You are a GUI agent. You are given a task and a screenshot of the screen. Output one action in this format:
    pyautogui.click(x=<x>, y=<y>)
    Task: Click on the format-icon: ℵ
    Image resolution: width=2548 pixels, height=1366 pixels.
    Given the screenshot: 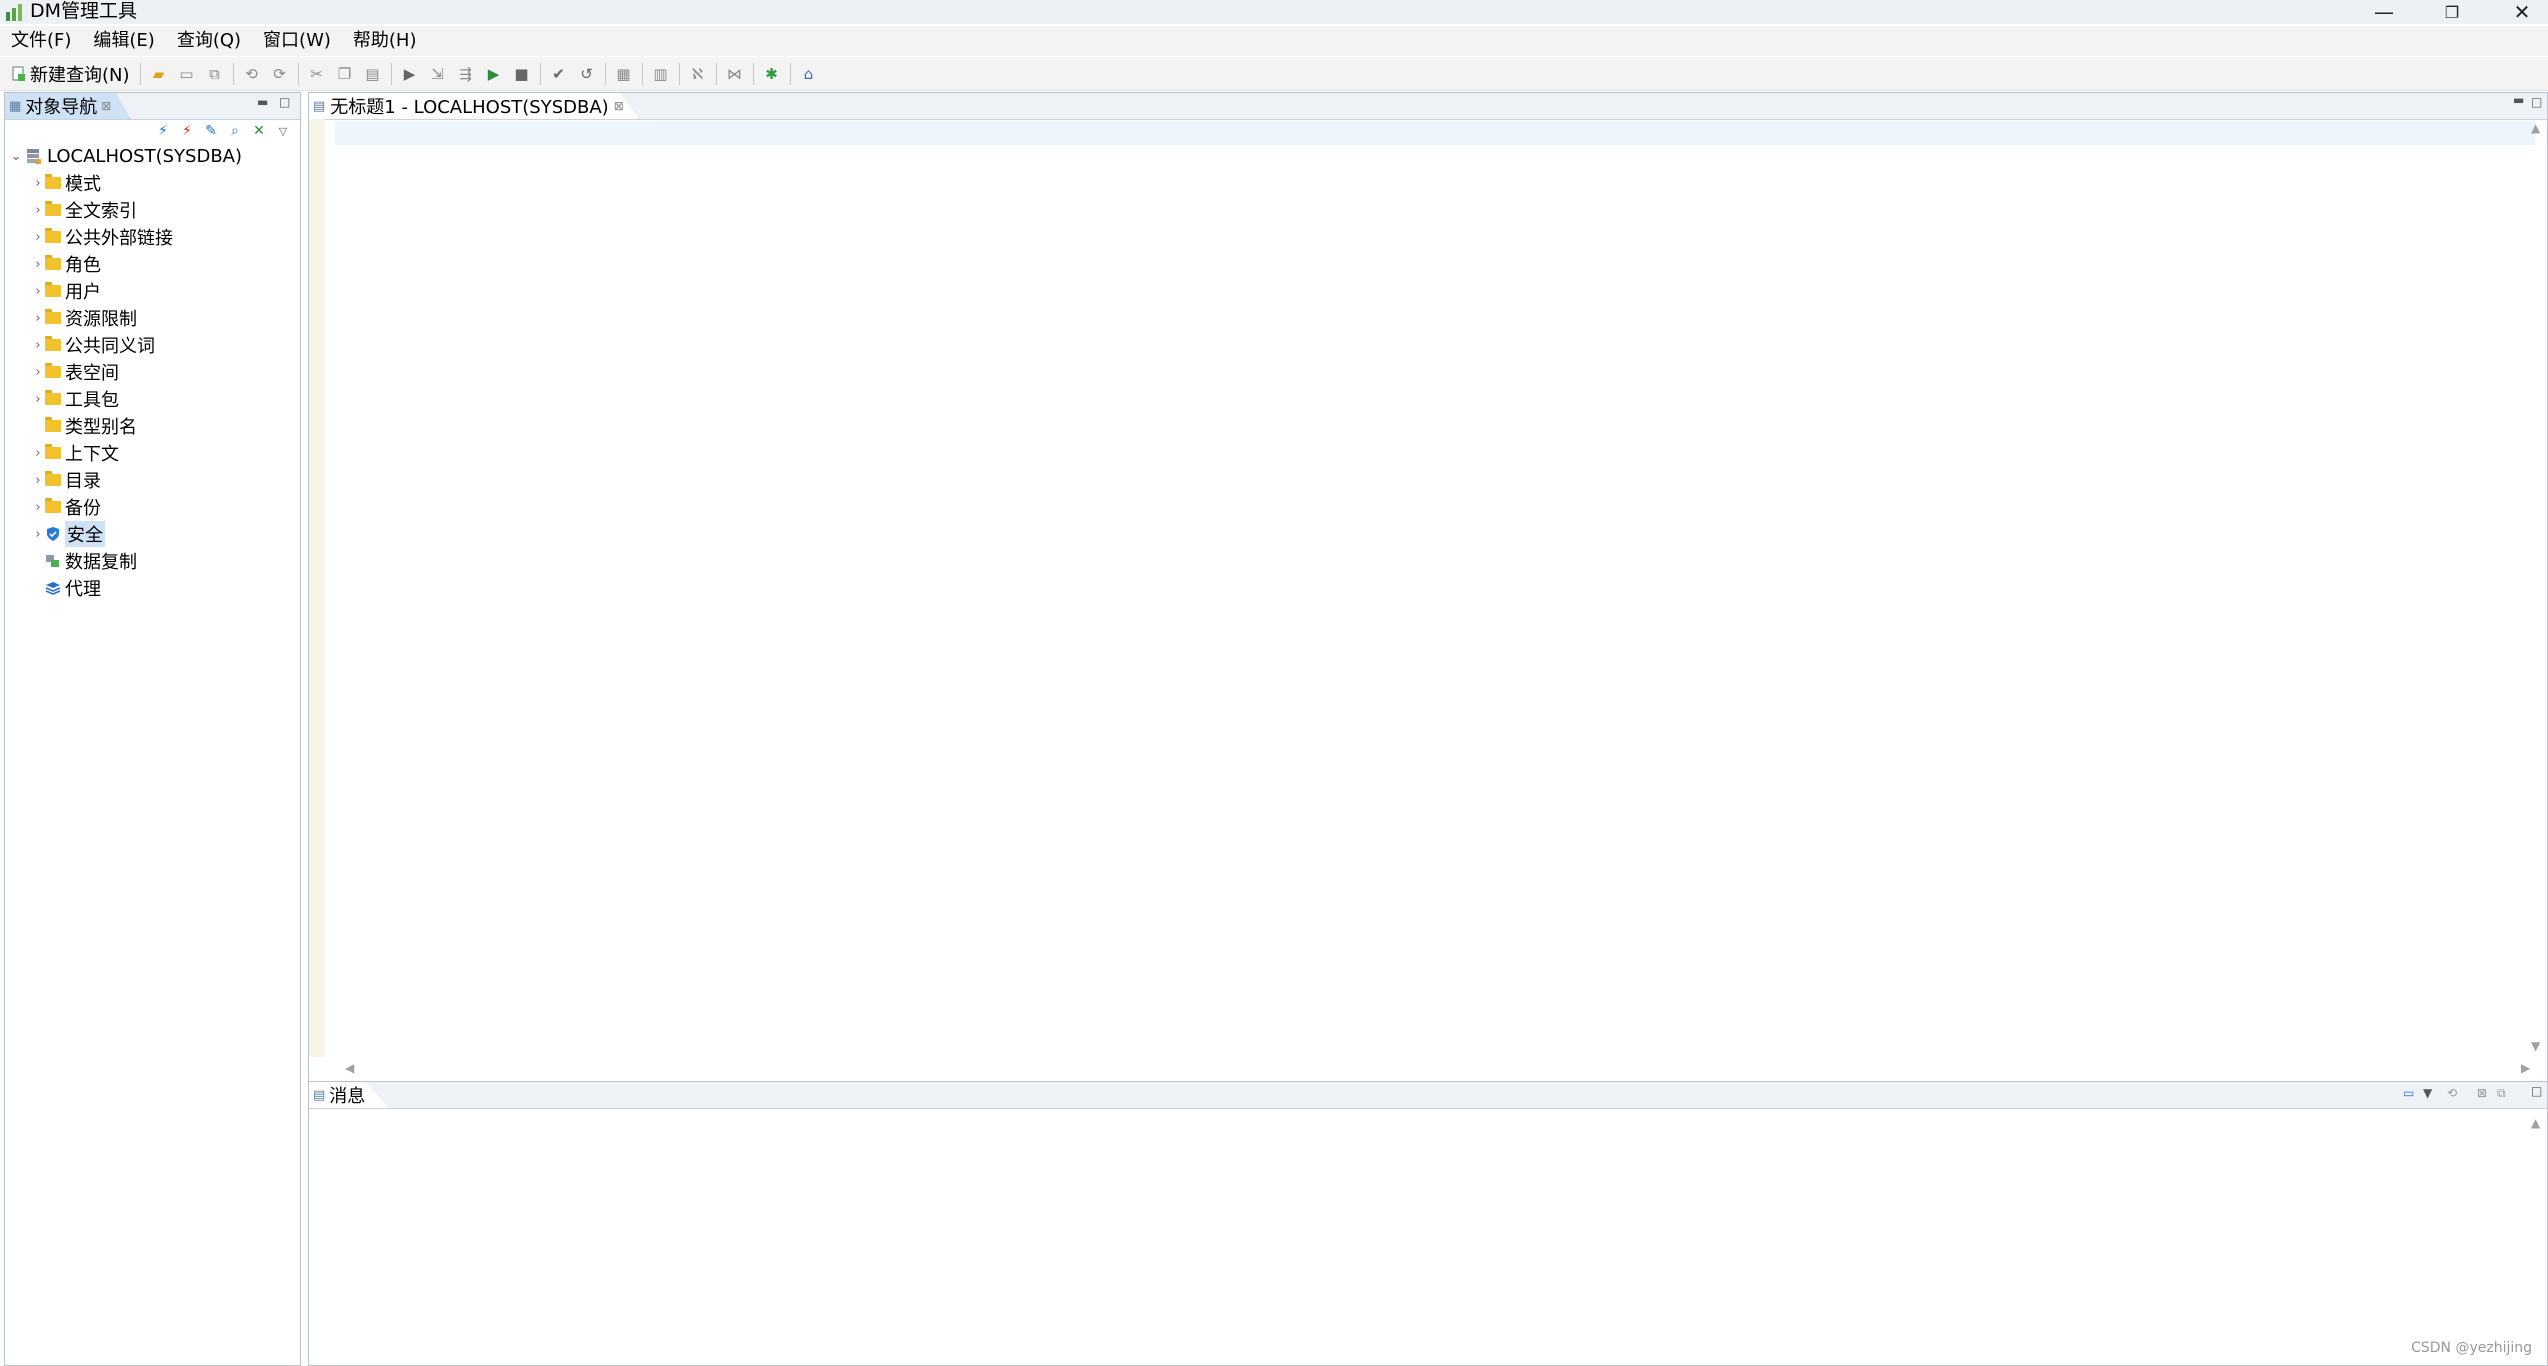 What is the action you would take?
    pyautogui.click(x=698, y=74)
    